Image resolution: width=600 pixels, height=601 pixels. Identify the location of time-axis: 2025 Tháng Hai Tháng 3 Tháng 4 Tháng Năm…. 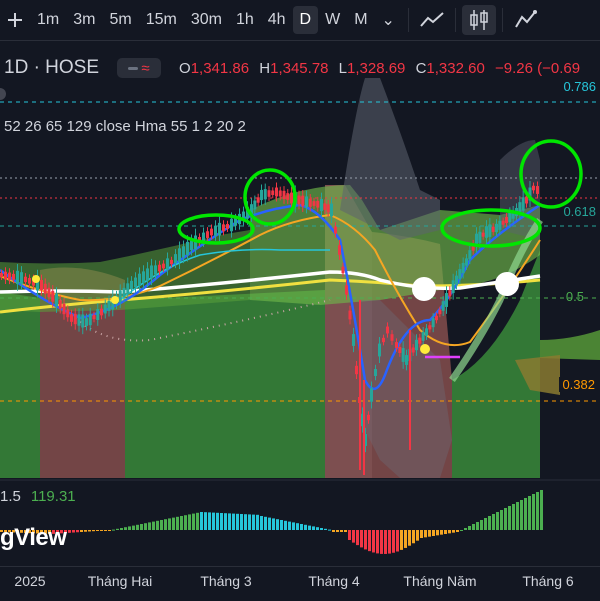
(300, 583).